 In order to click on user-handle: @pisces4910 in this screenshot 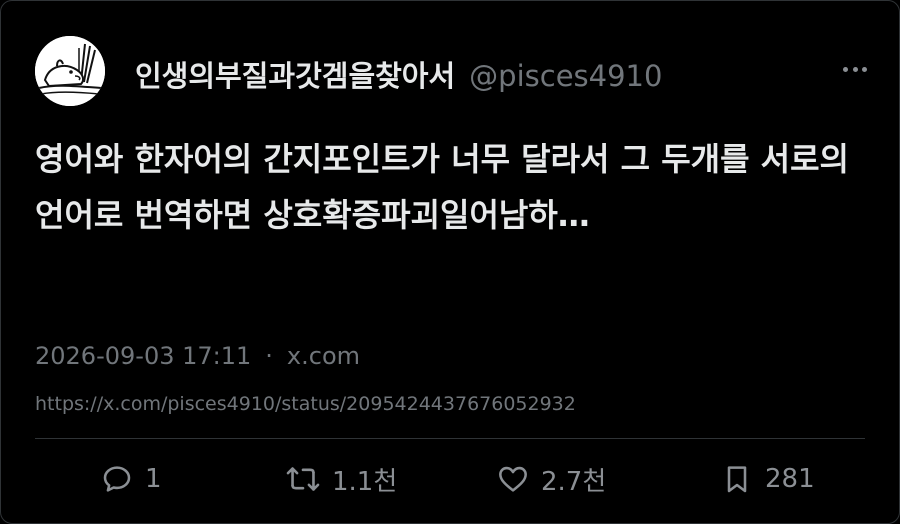, I will do `click(565, 76)`.